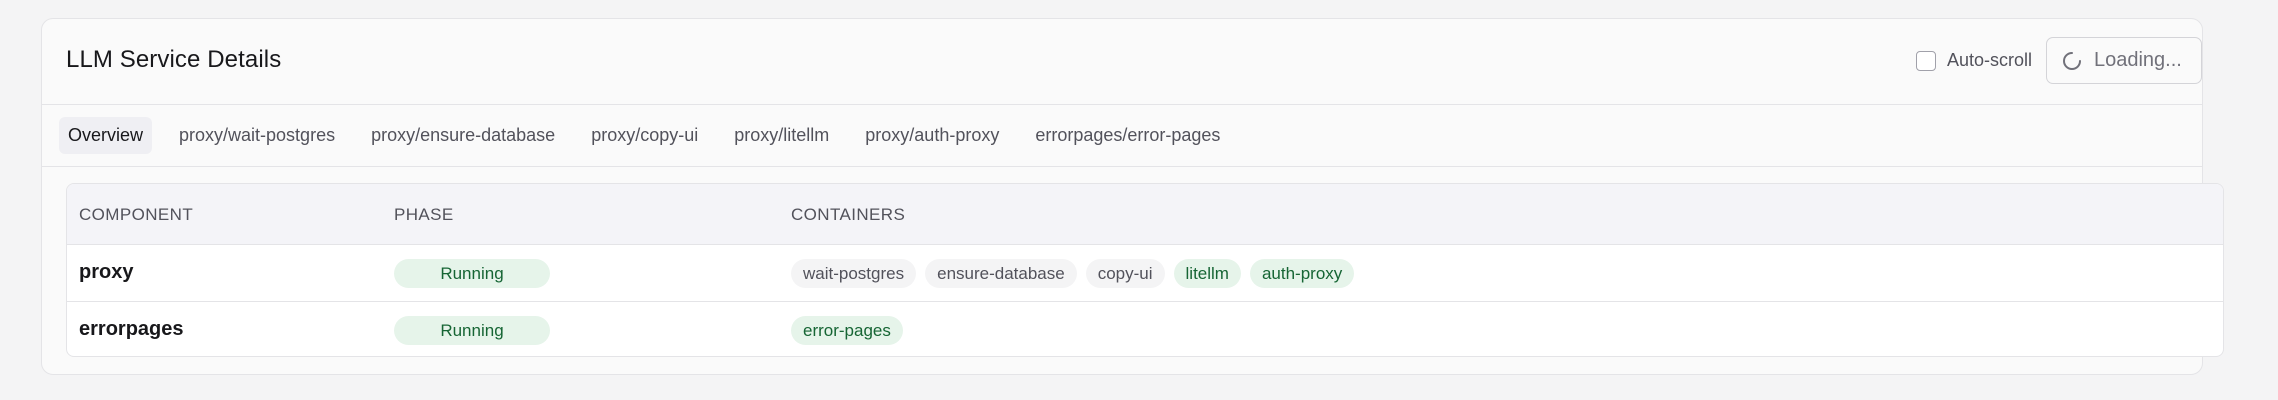  I want to click on tab-proxy-auth-proxy: proxy/auth-proxy, so click(932, 135).